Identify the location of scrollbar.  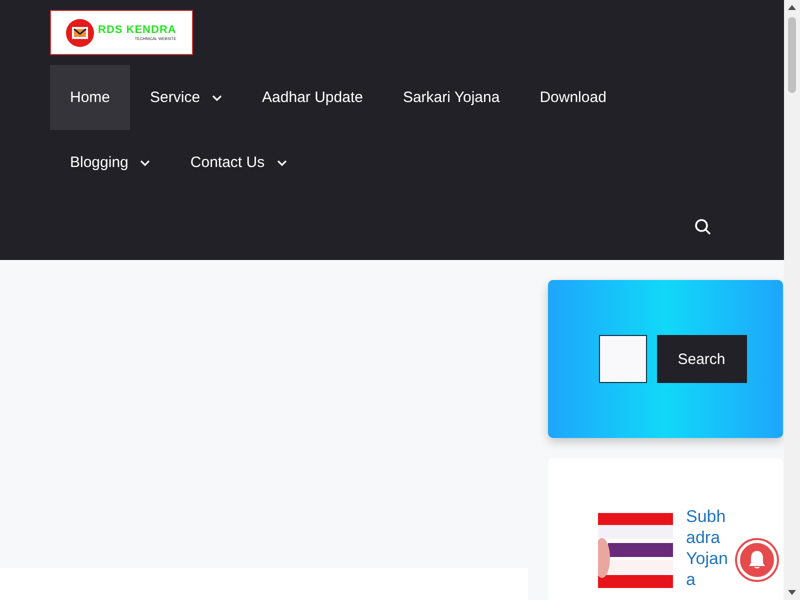
(792, 300).